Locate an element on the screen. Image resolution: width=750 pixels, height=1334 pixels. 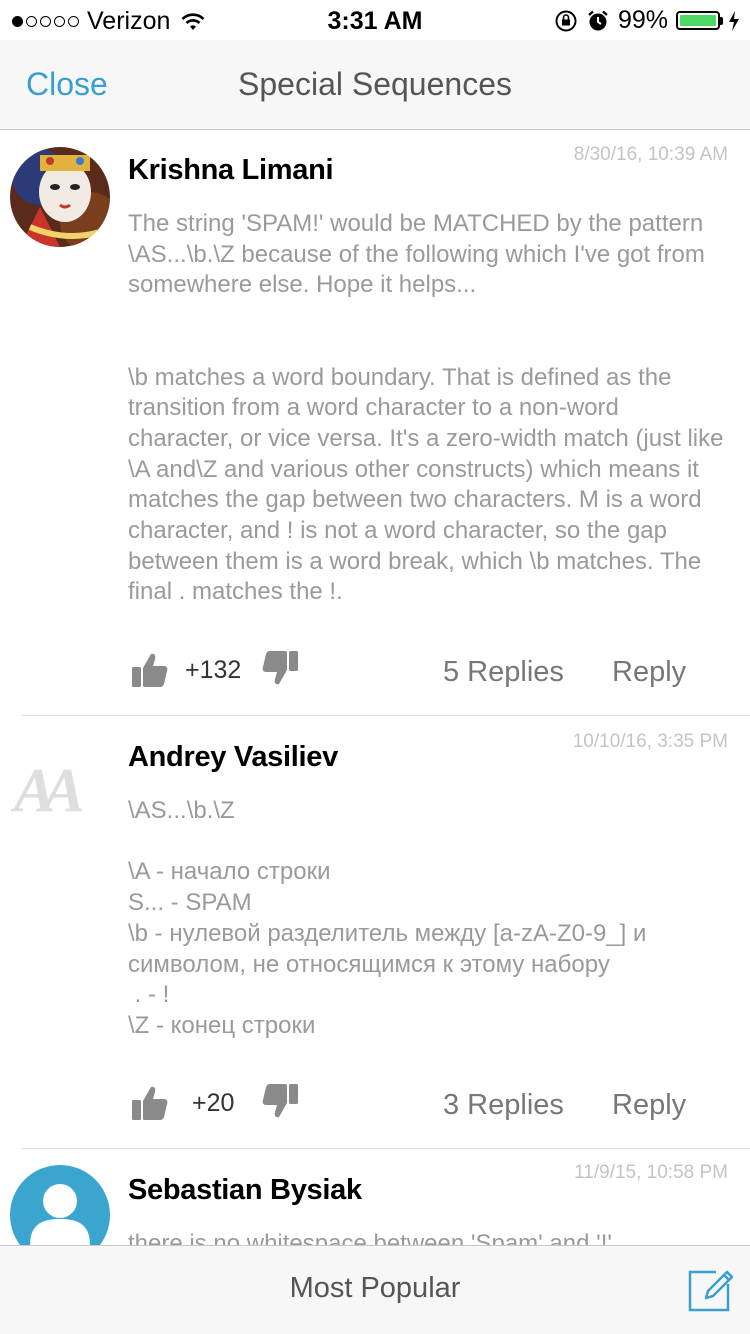
rotation-lock-icon is located at coordinates (566, 20).